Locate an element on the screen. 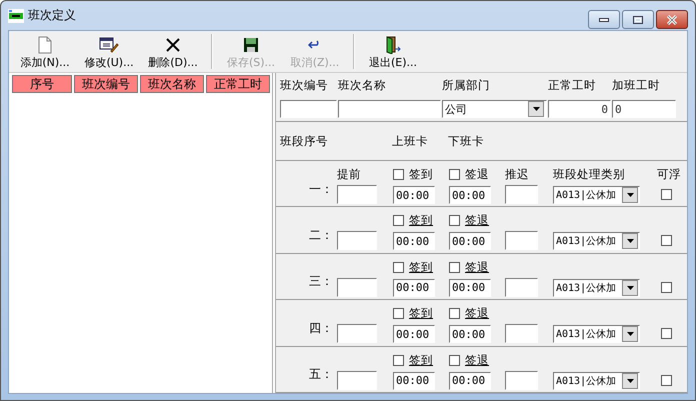 The image size is (696, 401). column-label: 可浮 is located at coordinates (669, 174).